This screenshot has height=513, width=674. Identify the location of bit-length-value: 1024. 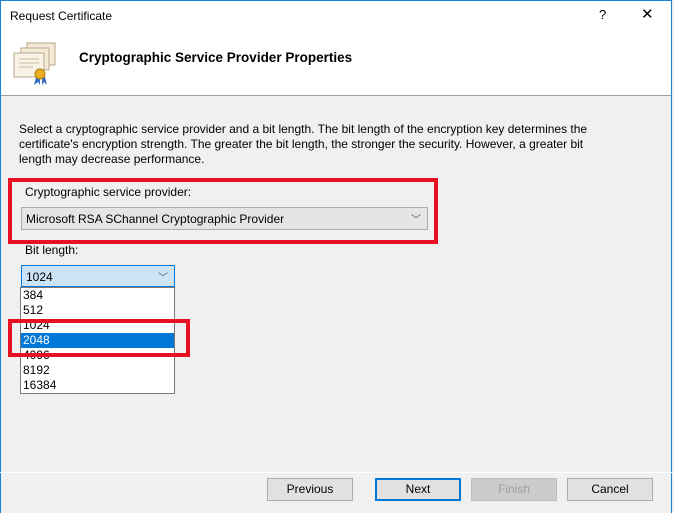
(39, 277).